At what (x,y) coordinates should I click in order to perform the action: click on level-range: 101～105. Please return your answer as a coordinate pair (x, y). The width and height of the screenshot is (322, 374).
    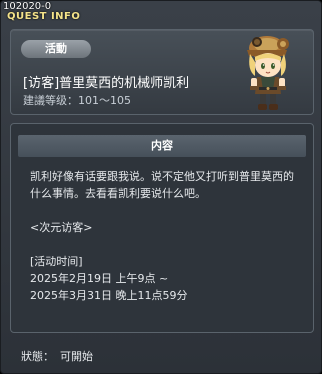
    Looking at the image, I should click on (104, 100).